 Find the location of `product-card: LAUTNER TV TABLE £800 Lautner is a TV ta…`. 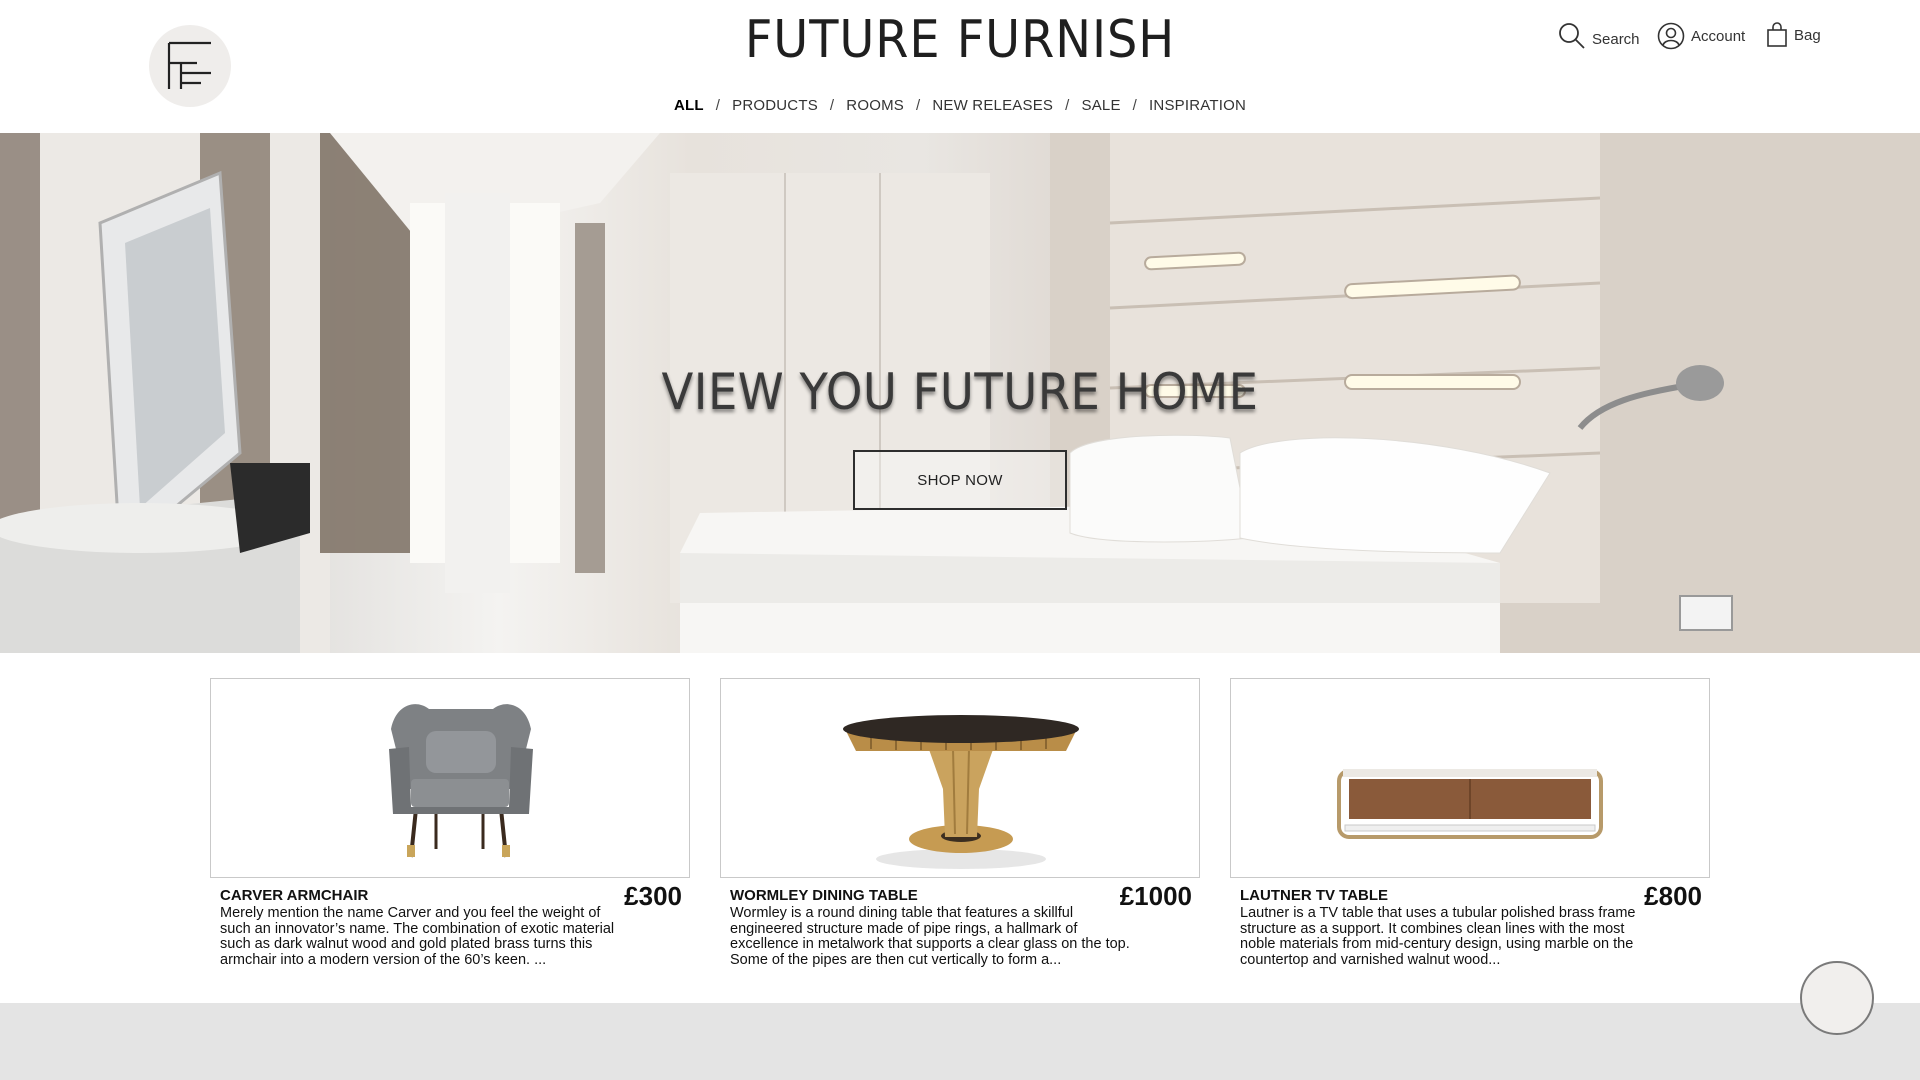

product-card: LAUTNER TV TABLE £800 Lautner is a TV ta… is located at coordinates (1470, 822).